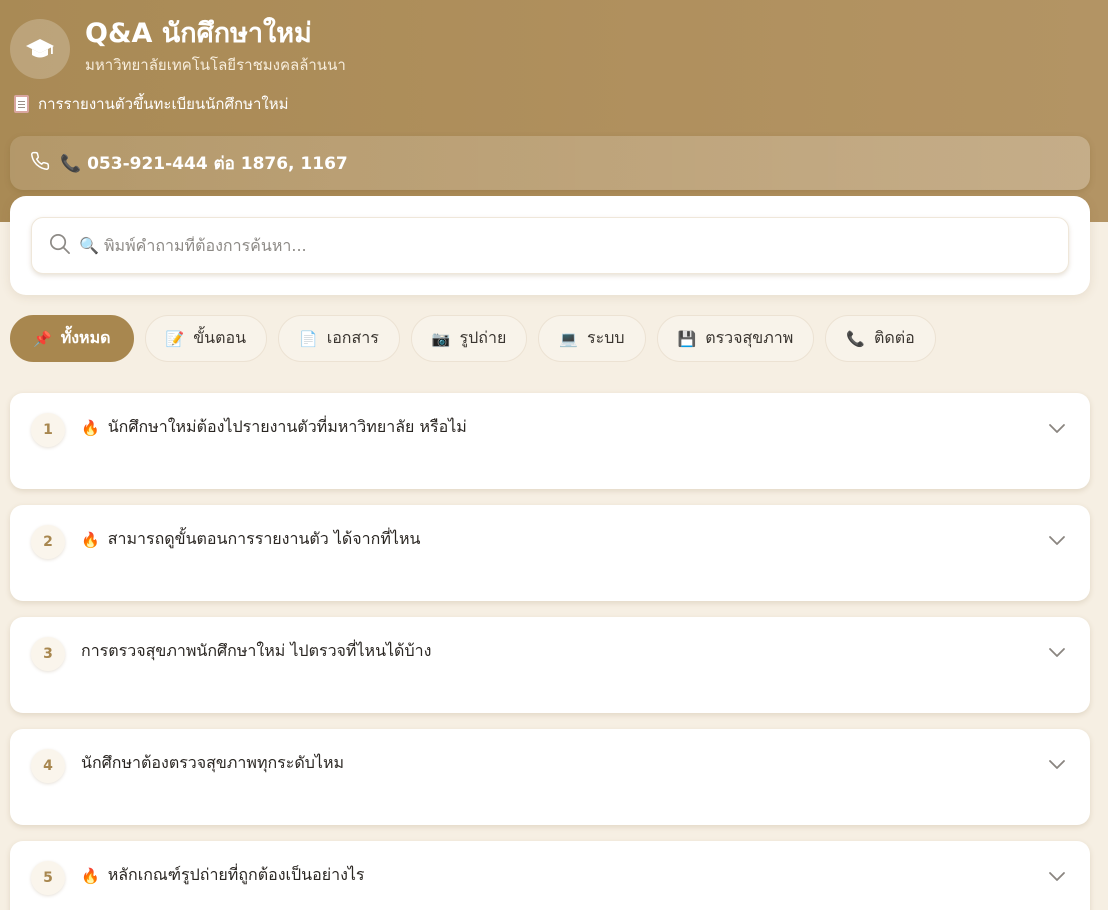 Image resolution: width=1108 pixels, height=910 pixels. I want to click on camera-icon: 📷, so click(441, 338).